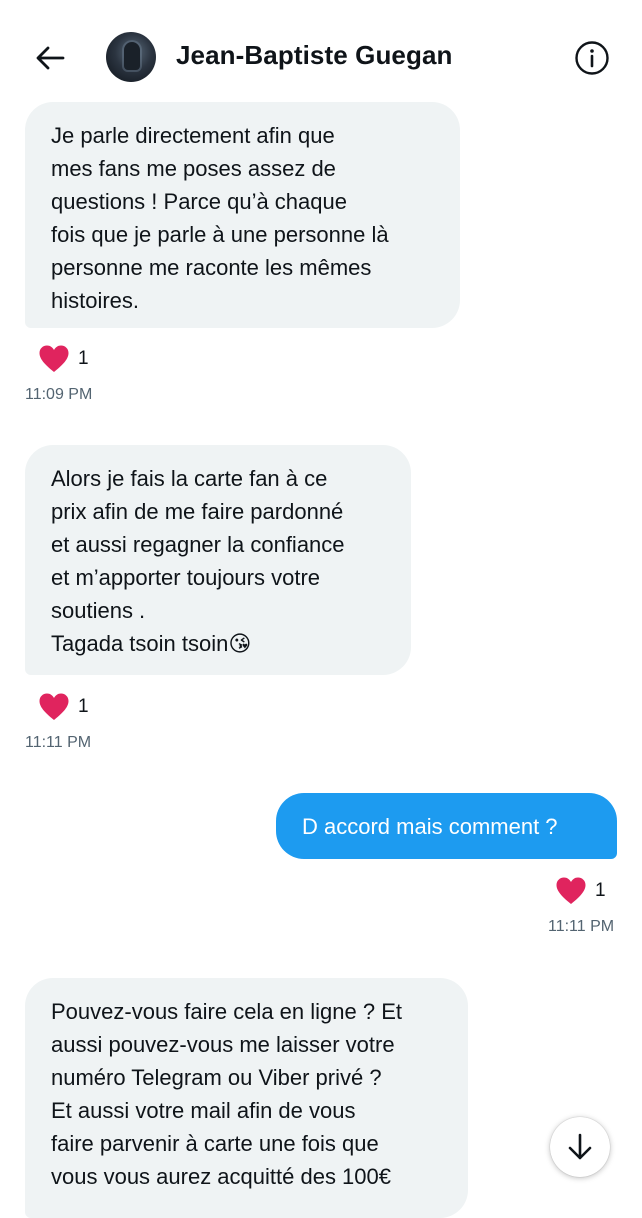 Image resolution: width=642 pixels, height=1218 pixels. I want to click on avatar, so click(131, 57).